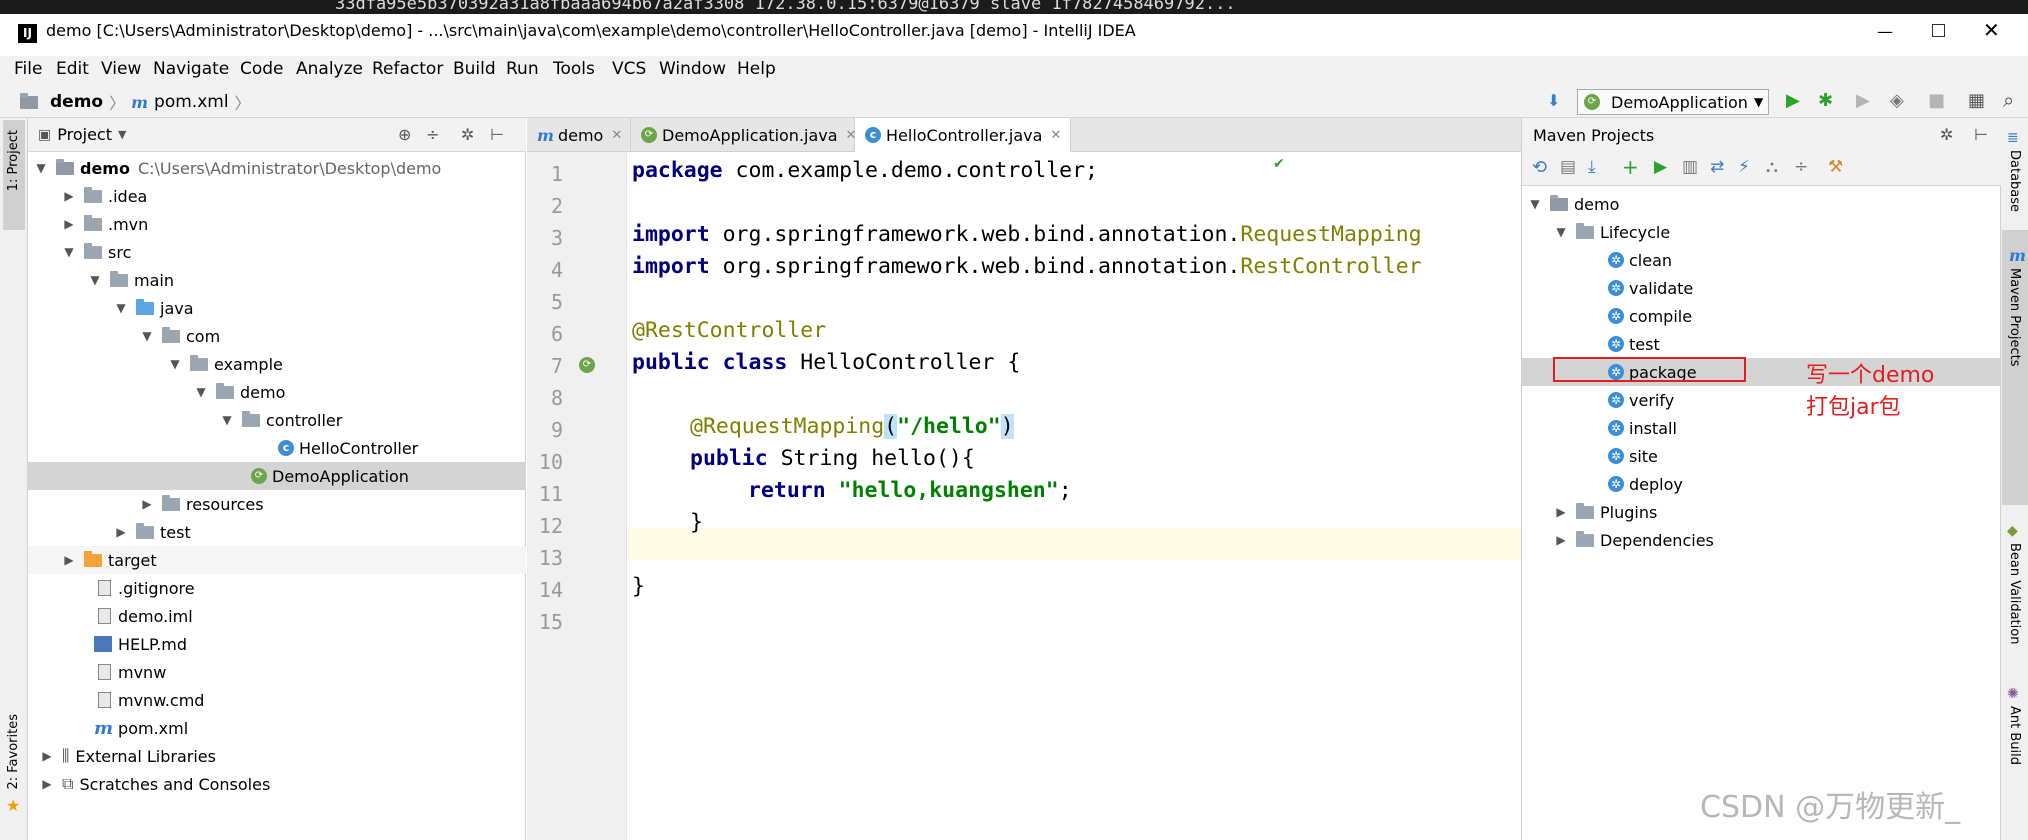  I want to click on code-line-14: }, so click(638, 586).